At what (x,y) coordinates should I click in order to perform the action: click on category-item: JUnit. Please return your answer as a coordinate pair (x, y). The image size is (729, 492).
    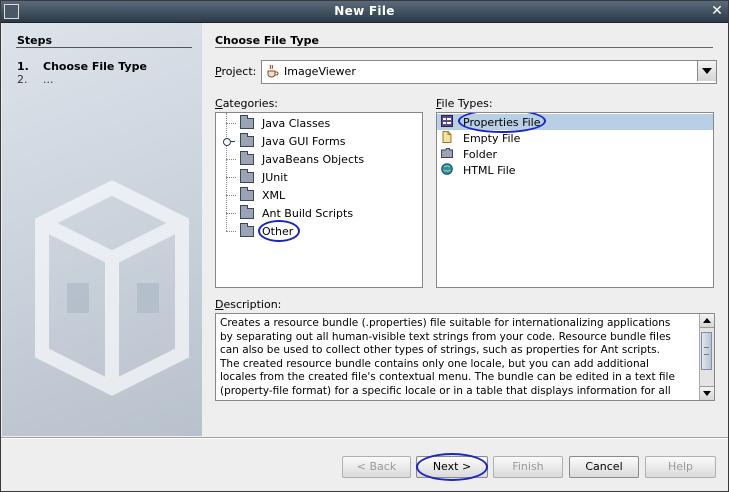
    Looking at the image, I should click on (319, 177).